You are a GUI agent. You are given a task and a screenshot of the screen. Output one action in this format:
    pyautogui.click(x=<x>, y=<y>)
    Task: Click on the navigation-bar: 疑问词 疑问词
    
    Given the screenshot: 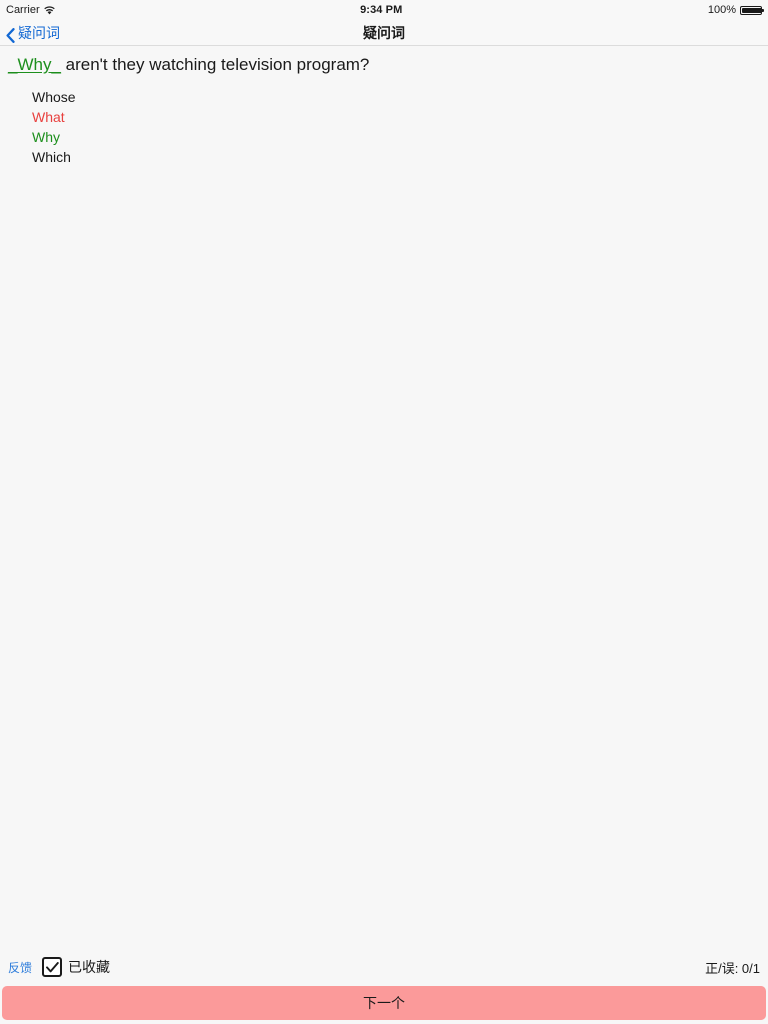 What is the action you would take?
    pyautogui.click(x=384, y=33)
    